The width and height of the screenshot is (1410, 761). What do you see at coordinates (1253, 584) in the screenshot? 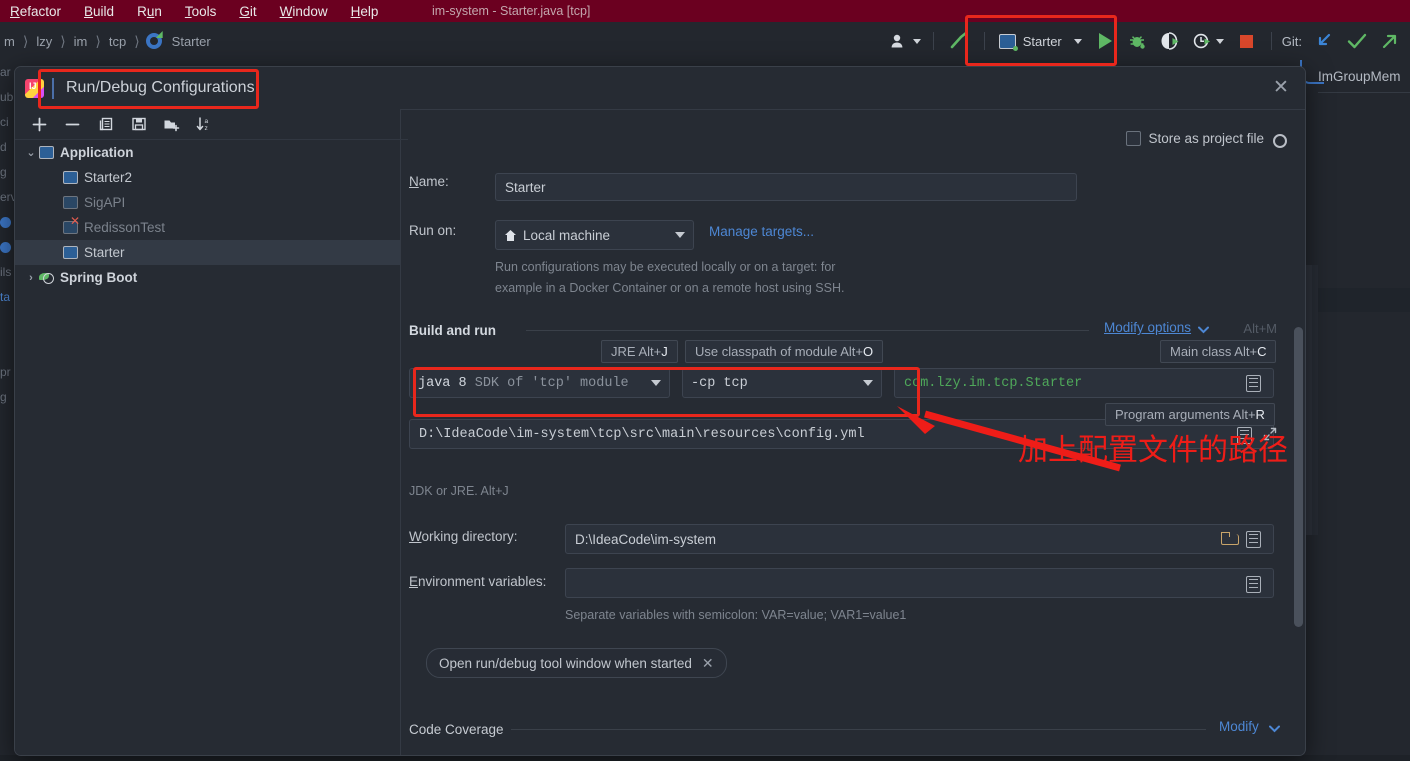
I see `edit-environment-variables-icon` at bounding box center [1253, 584].